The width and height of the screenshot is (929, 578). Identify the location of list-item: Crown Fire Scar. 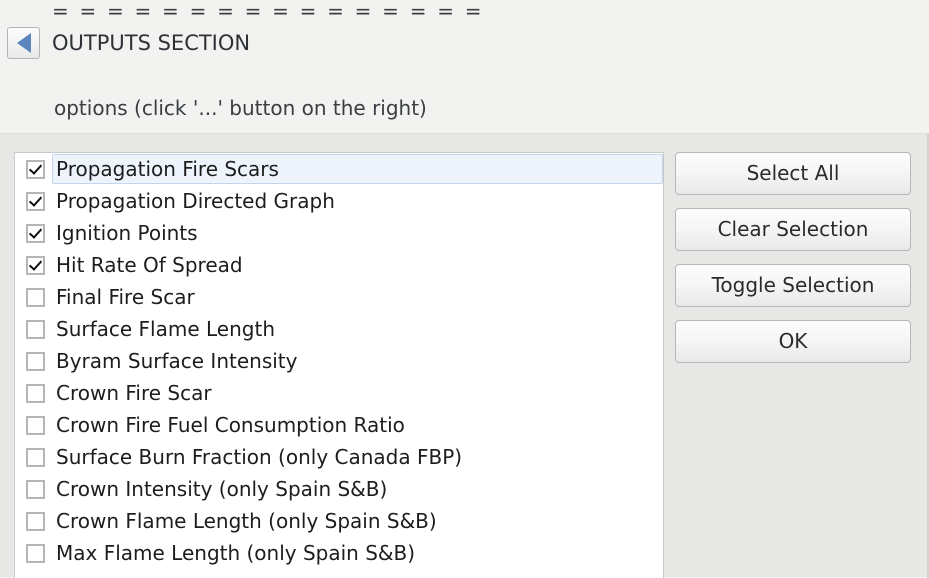
(339, 393).